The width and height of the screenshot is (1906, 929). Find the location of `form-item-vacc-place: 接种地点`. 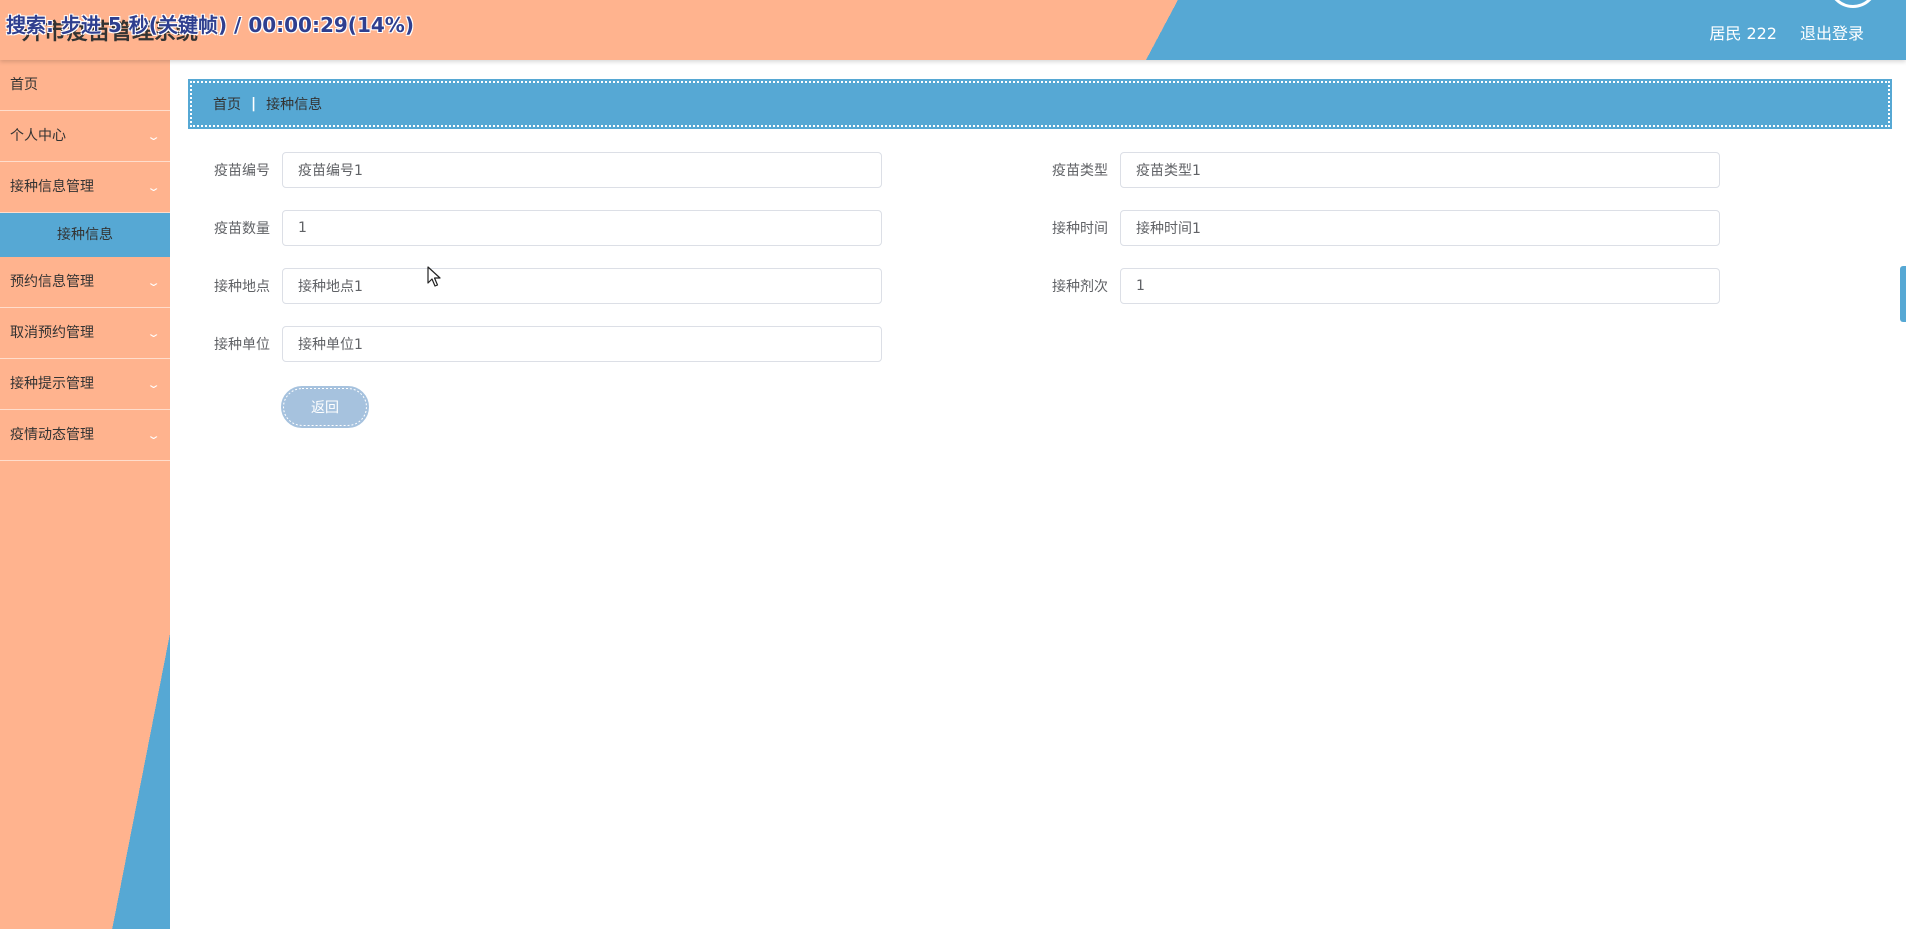

form-item-vacc-place: 接种地点 is located at coordinates (546, 286).